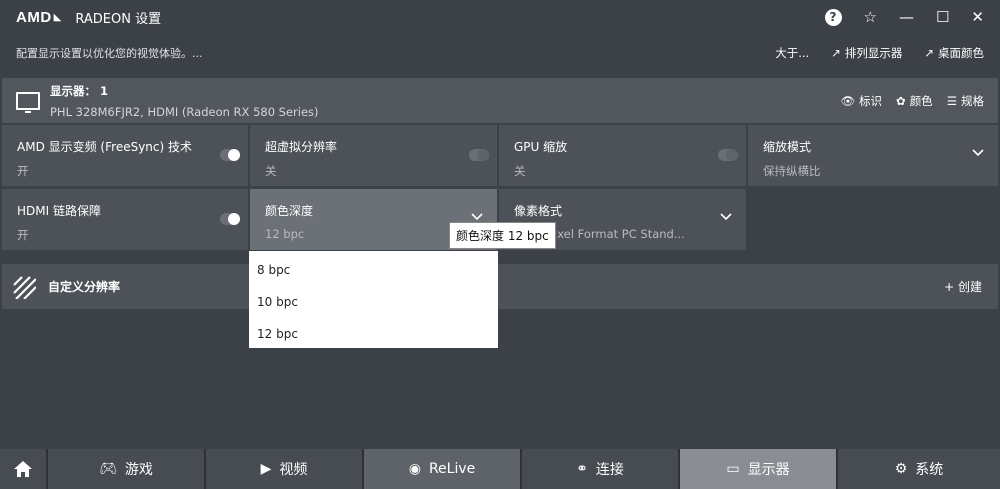  What do you see at coordinates (833, 17) in the screenshot?
I see `help-icon: ?` at bounding box center [833, 17].